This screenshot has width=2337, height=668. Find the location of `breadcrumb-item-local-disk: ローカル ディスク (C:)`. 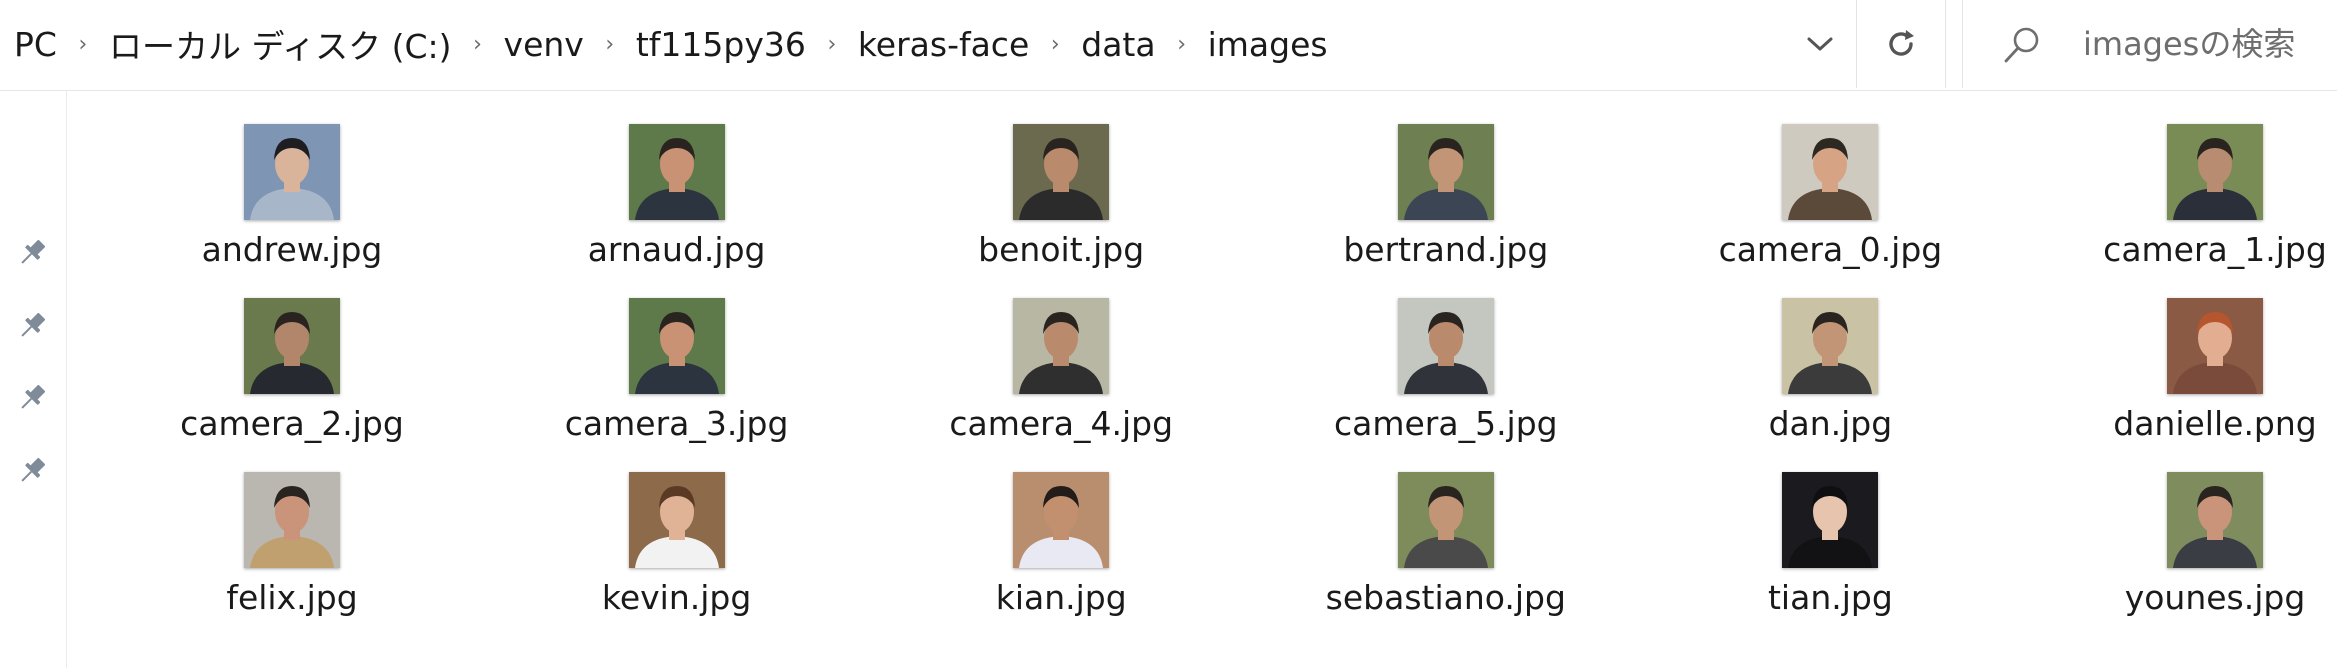

breadcrumb-item-local-disk: ローカル ディスク (C:) is located at coordinates (280, 44).